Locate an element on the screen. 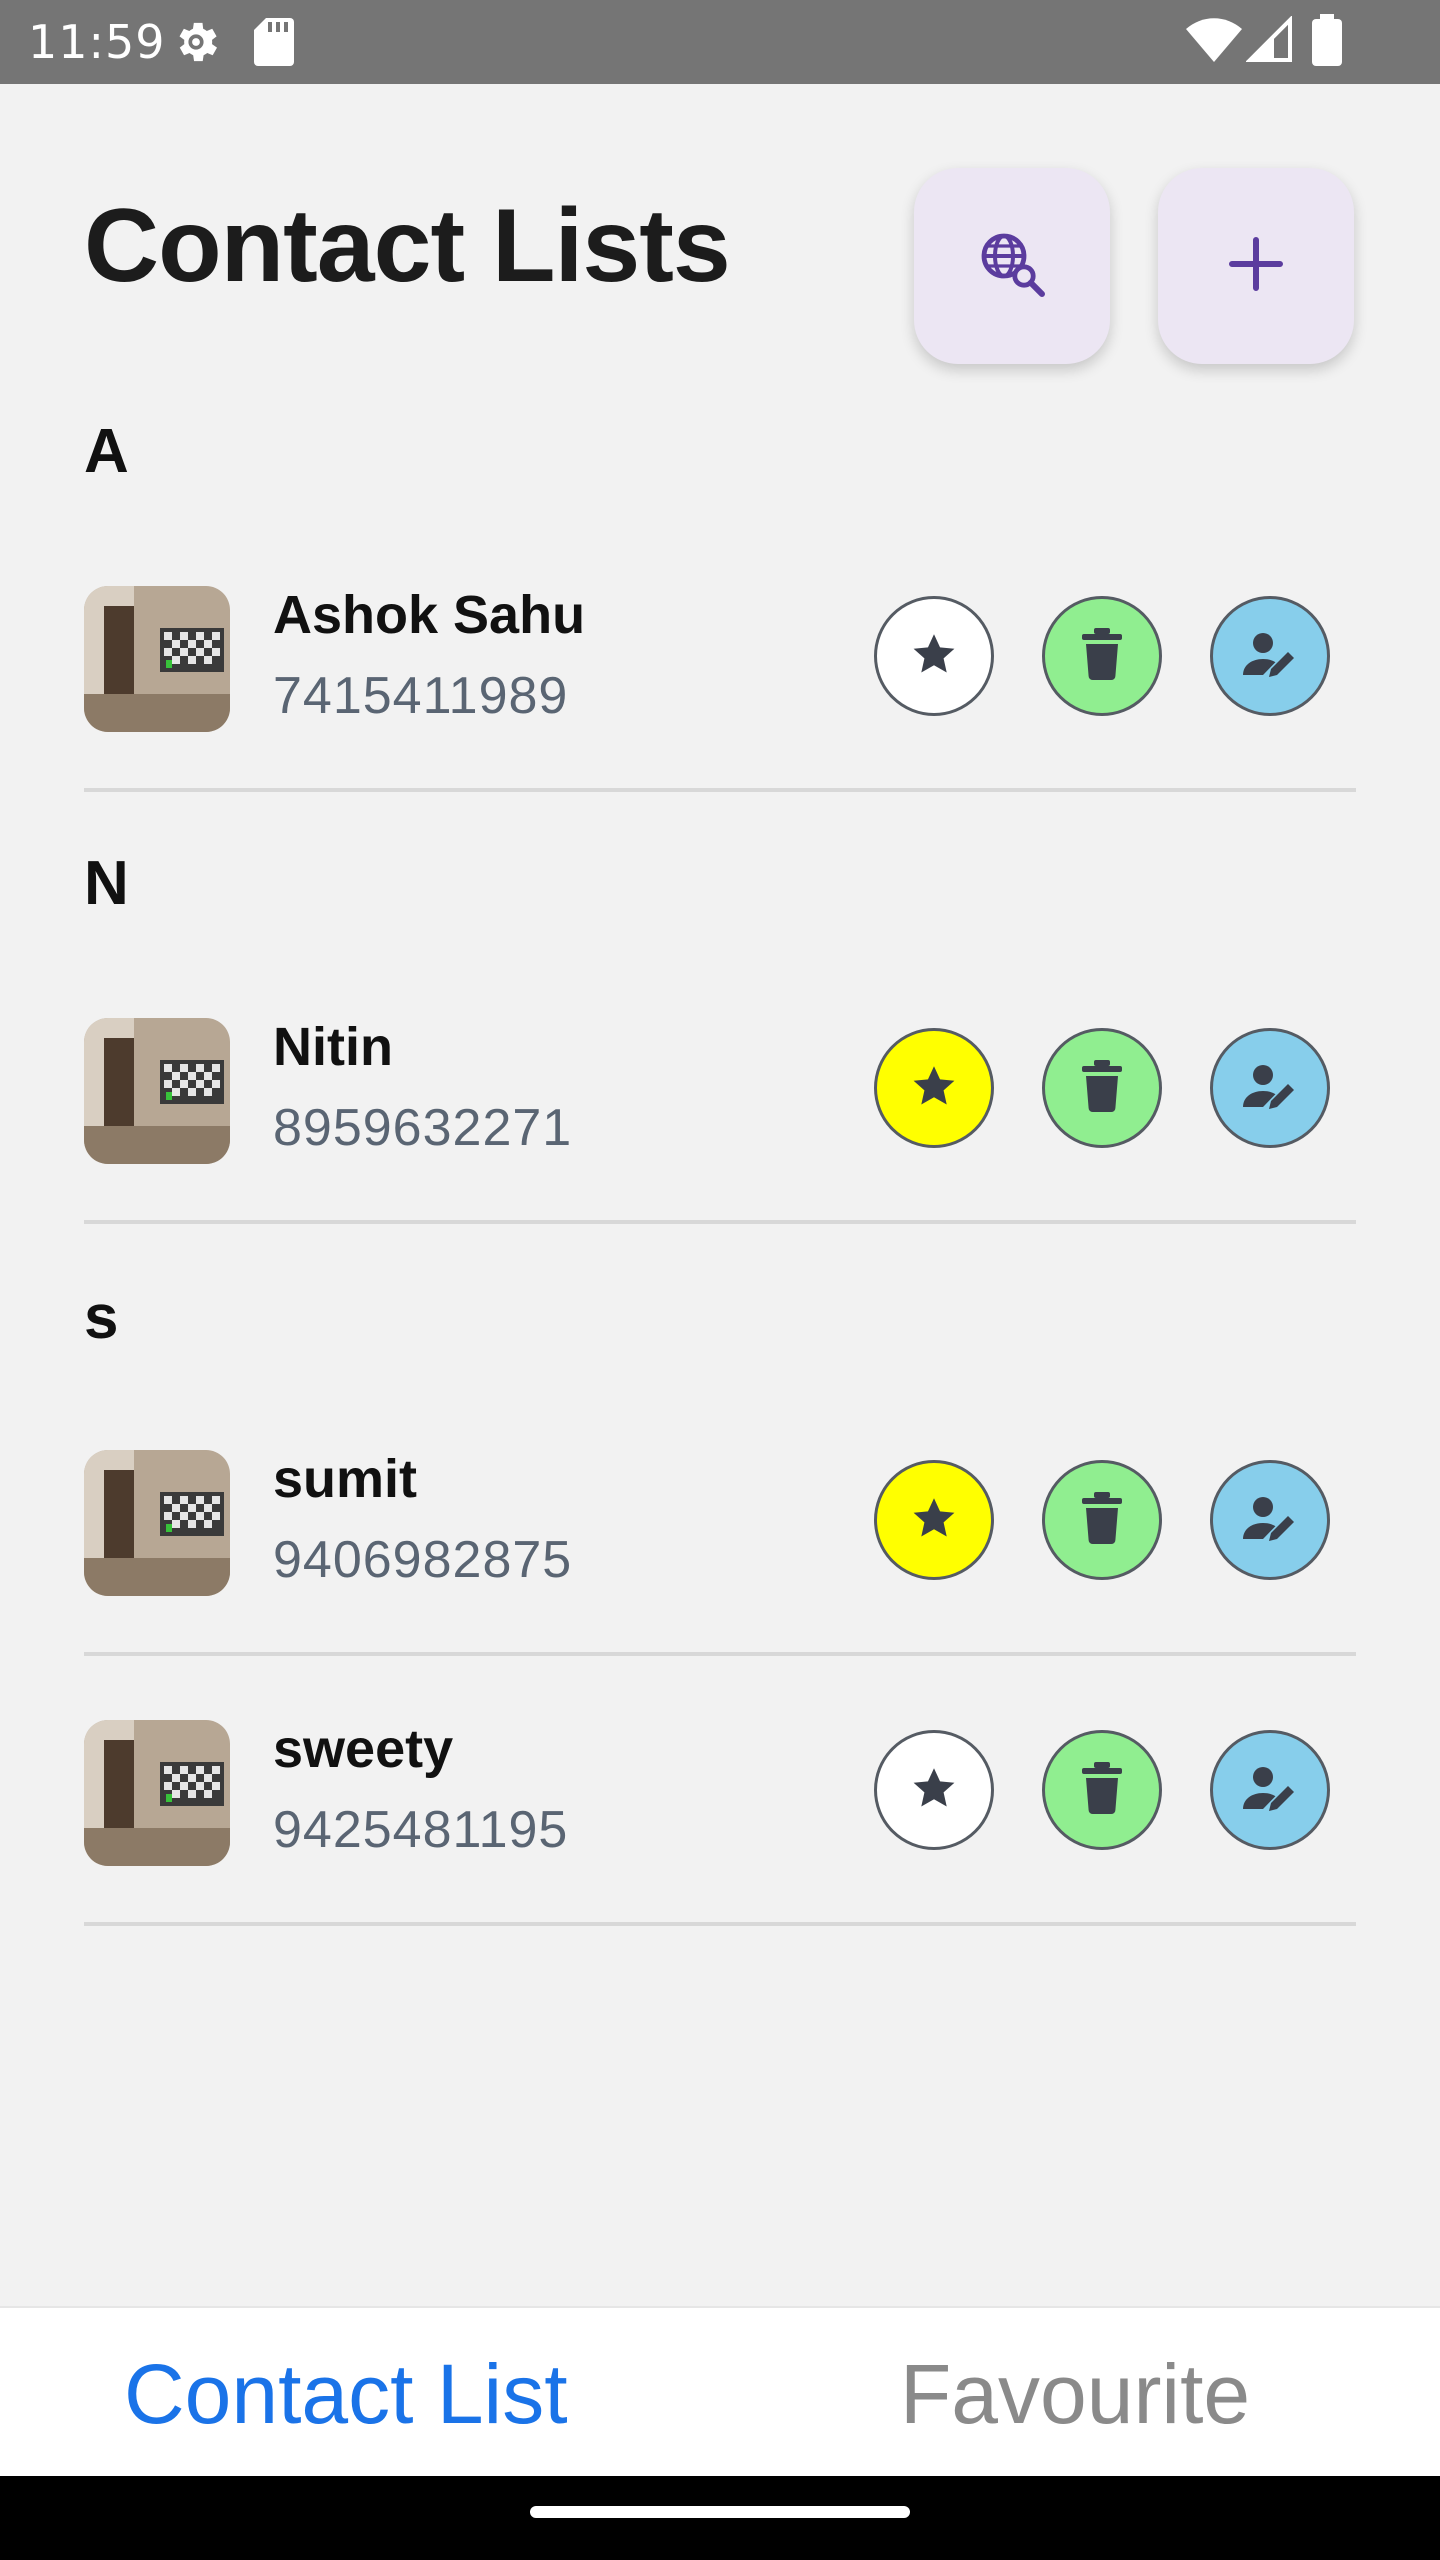  tab-favourite: Favourite is located at coordinates (1075, 2394).